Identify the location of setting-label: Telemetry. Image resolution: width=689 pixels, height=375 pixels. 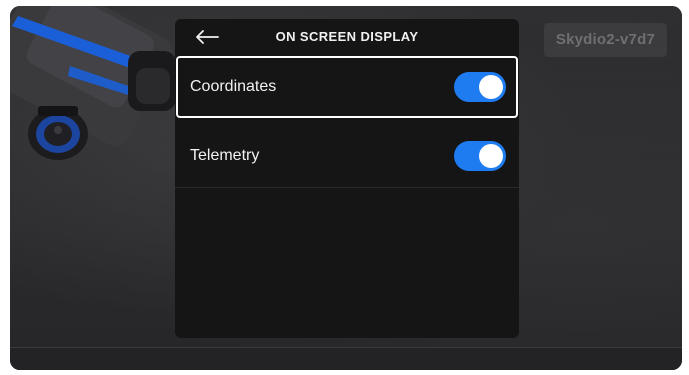
(225, 155).